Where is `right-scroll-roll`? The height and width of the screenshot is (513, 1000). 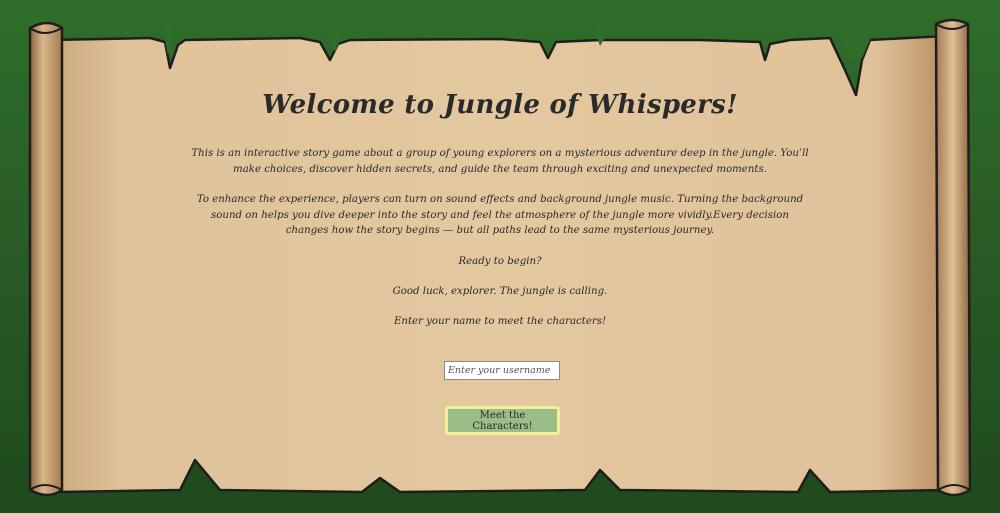
right-scroll-roll is located at coordinates (953, 257).